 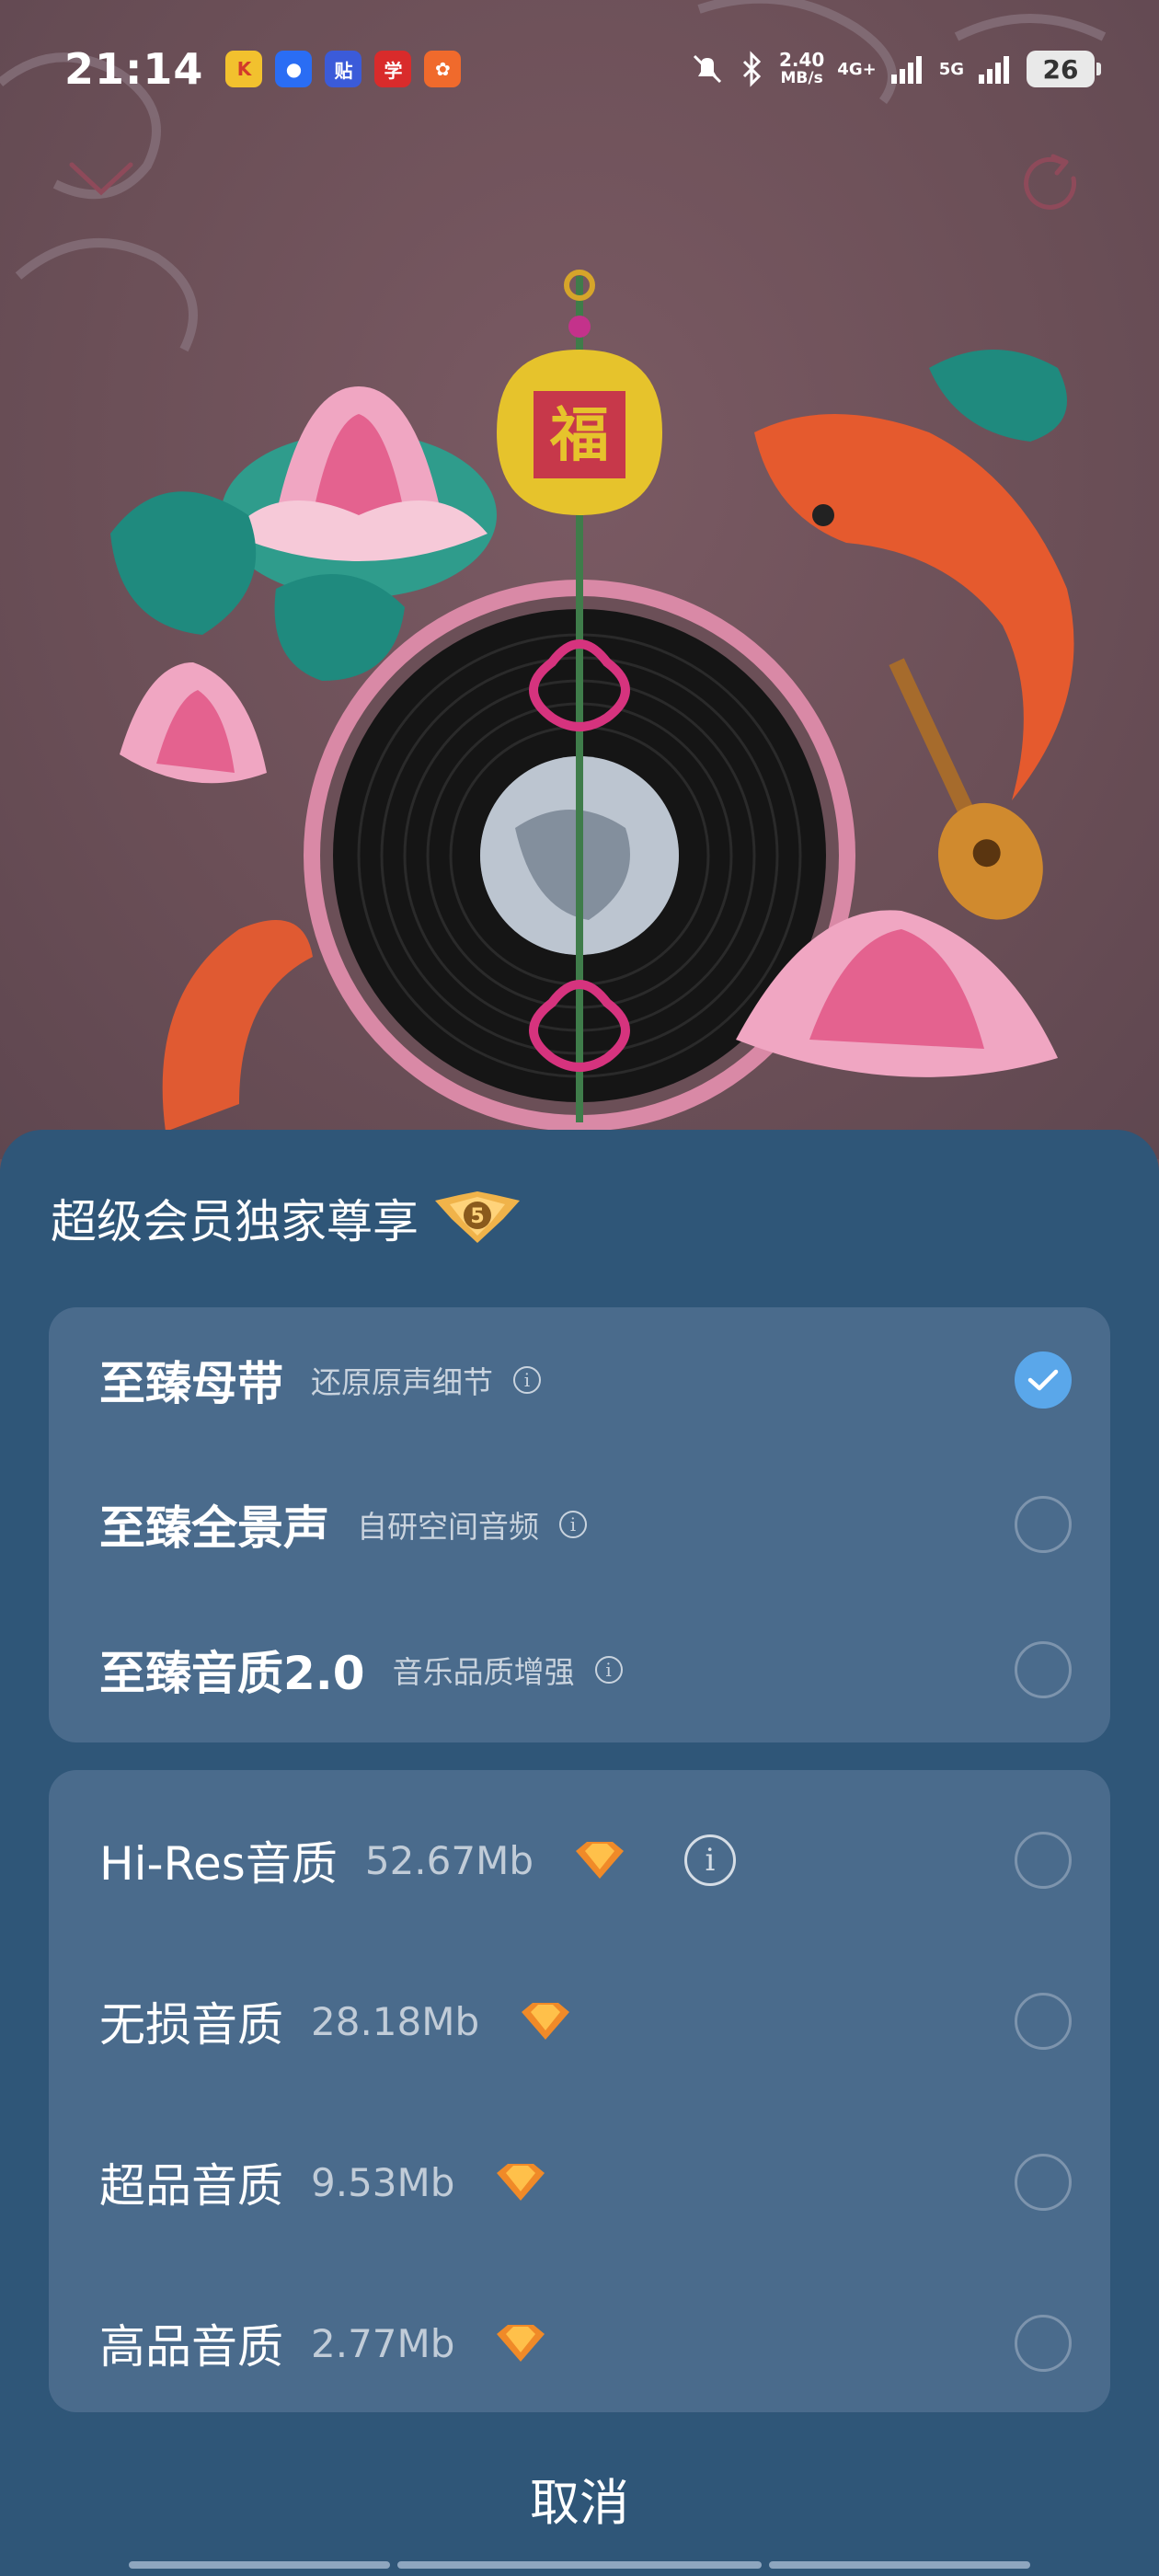 What do you see at coordinates (707, 69) in the screenshot?
I see `mute-bell-icon` at bounding box center [707, 69].